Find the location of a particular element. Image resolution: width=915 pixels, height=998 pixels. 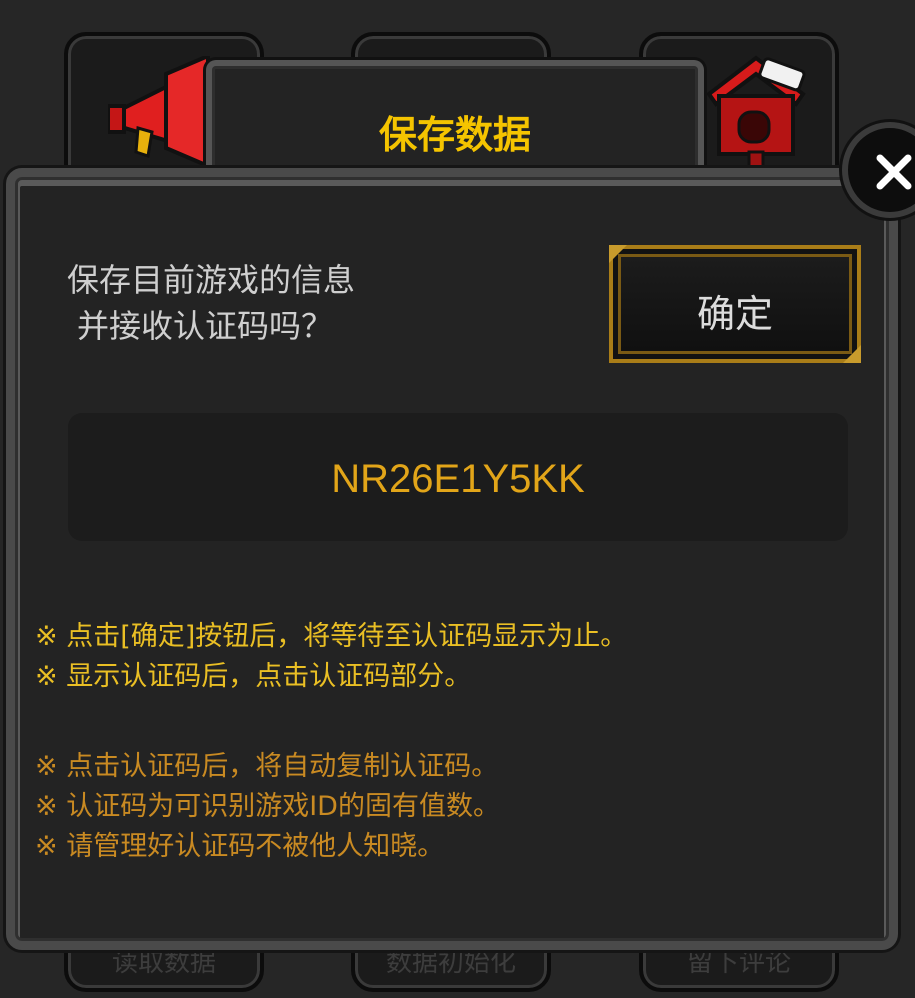

confirm-button: 确定 is located at coordinates (735, 304).